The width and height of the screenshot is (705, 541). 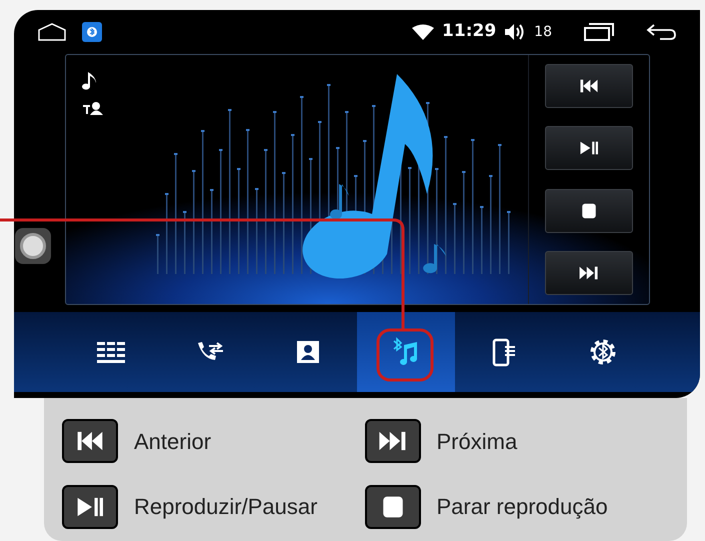 What do you see at coordinates (469, 32) in the screenshot?
I see `clock-time: 11:29` at bounding box center [469, 32].